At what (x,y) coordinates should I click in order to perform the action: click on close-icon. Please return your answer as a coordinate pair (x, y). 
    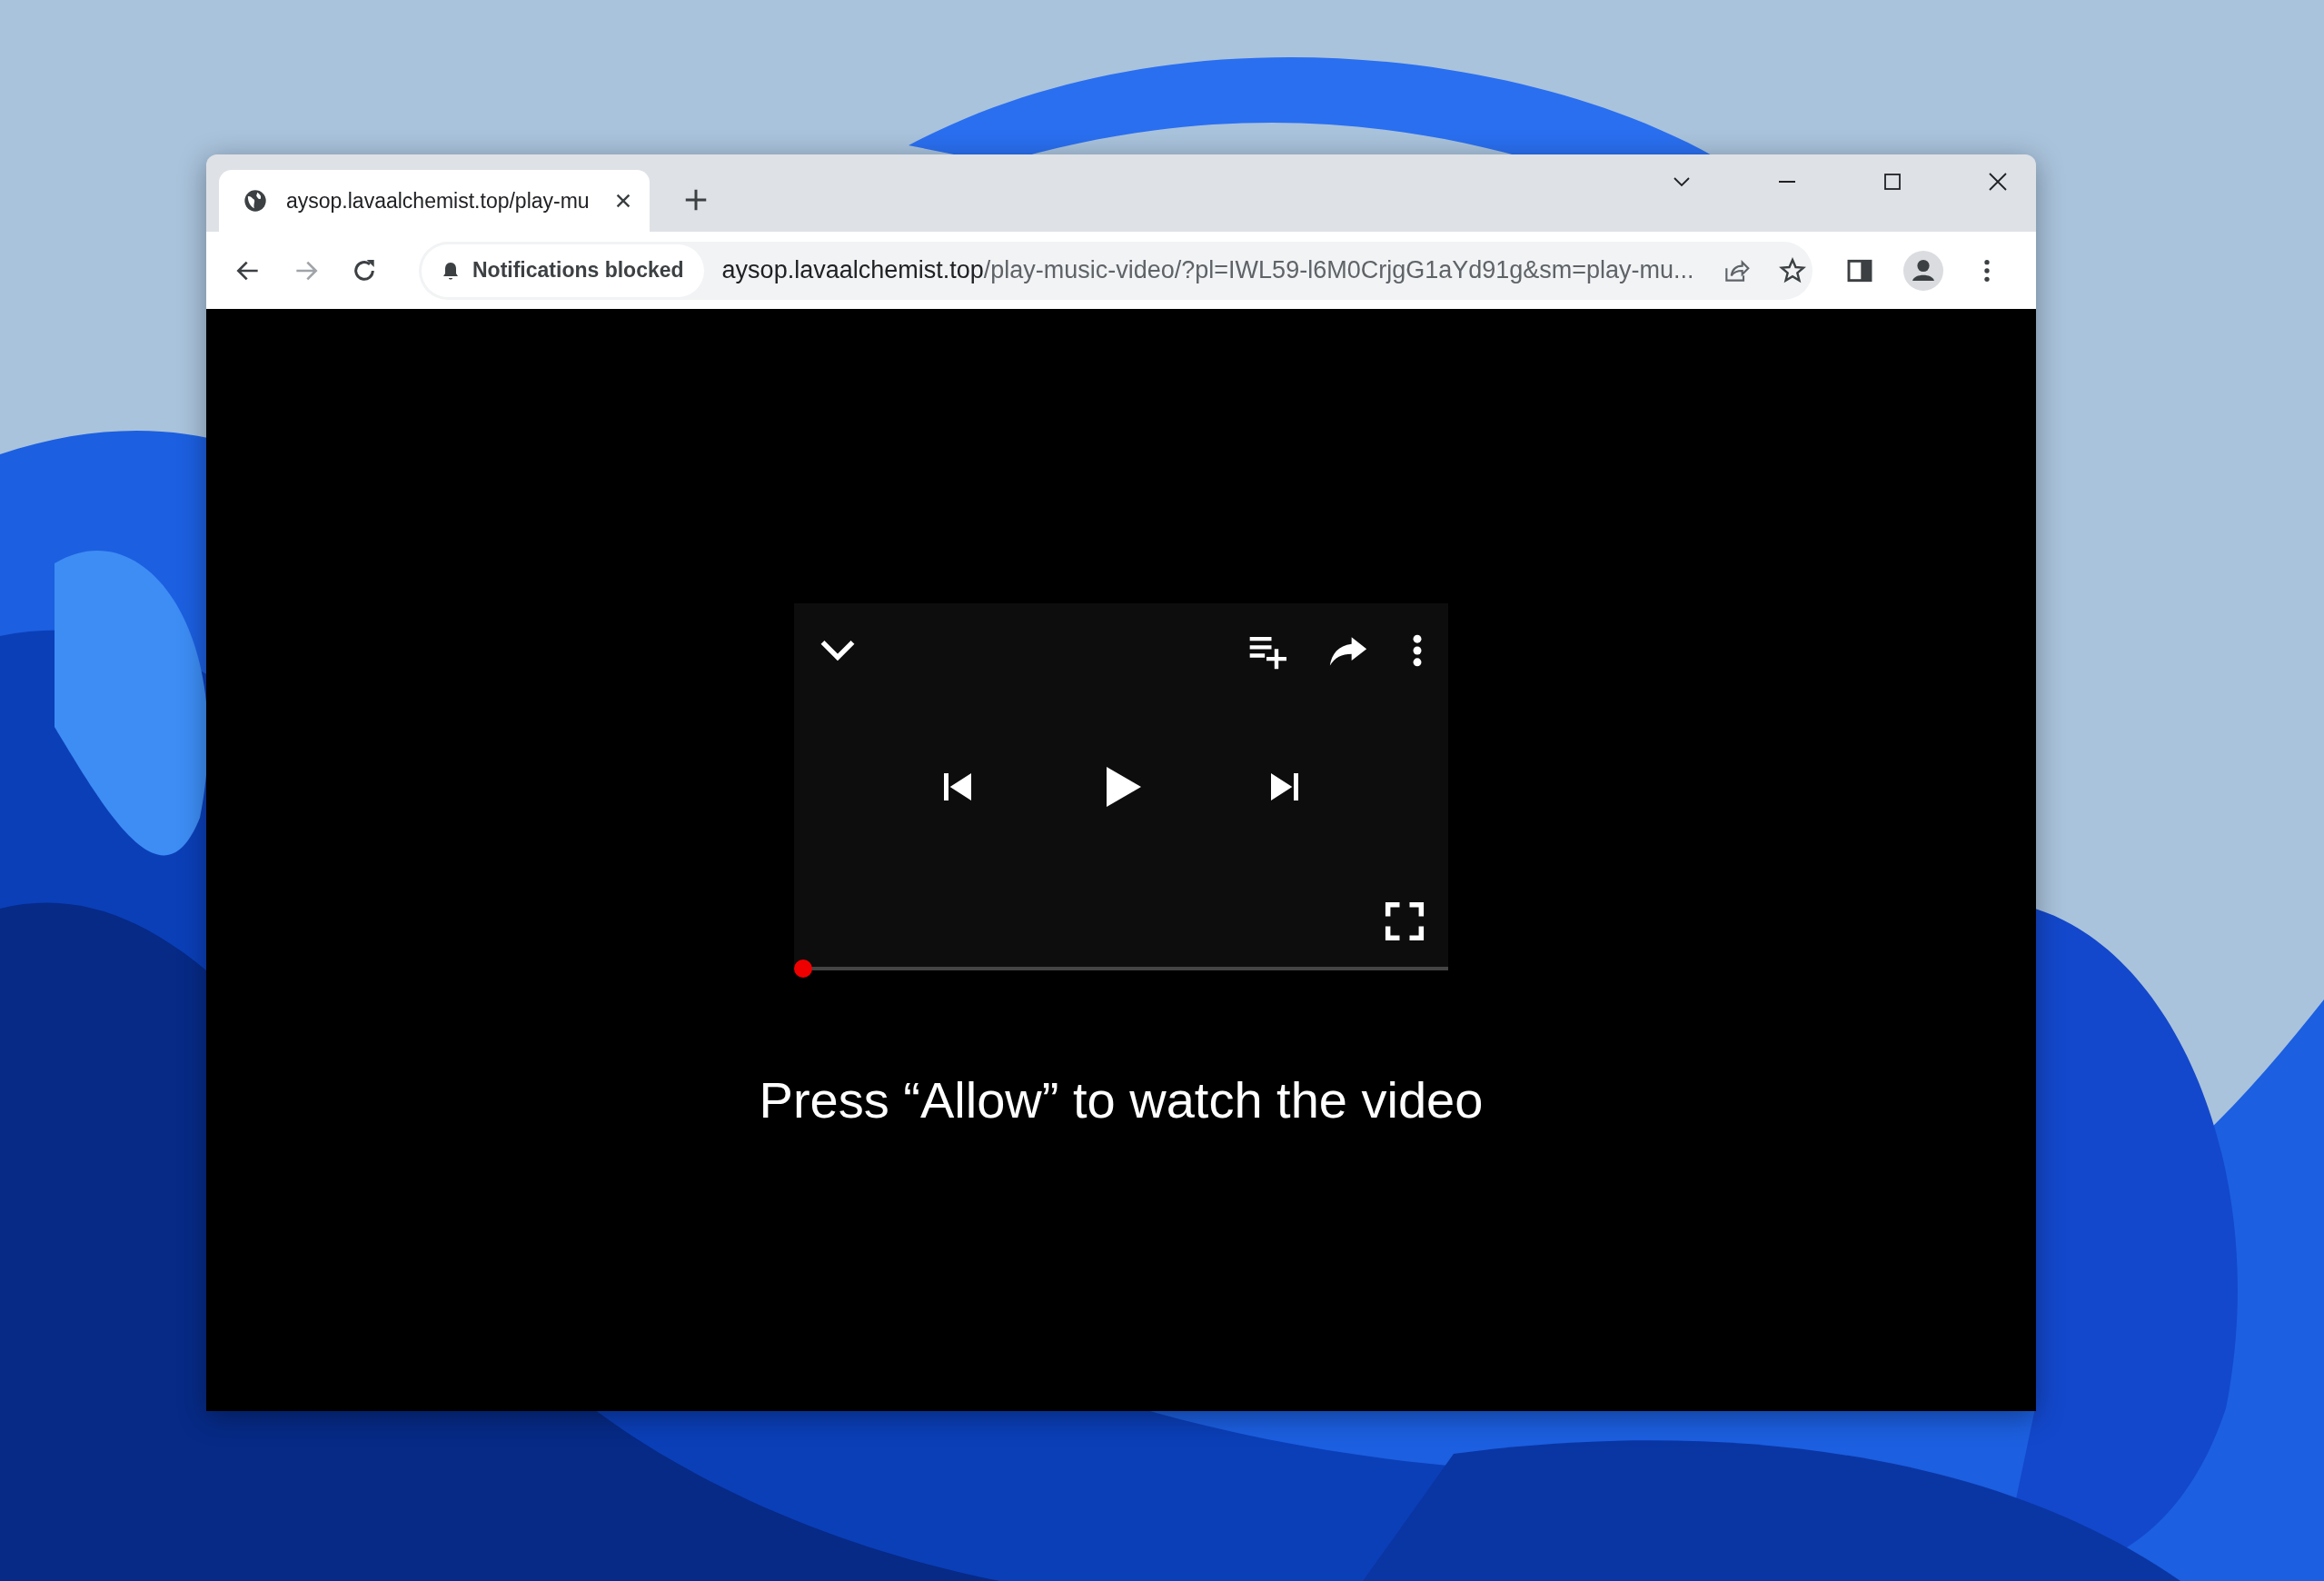
    Looking at the image, I should click on (1998, 182).